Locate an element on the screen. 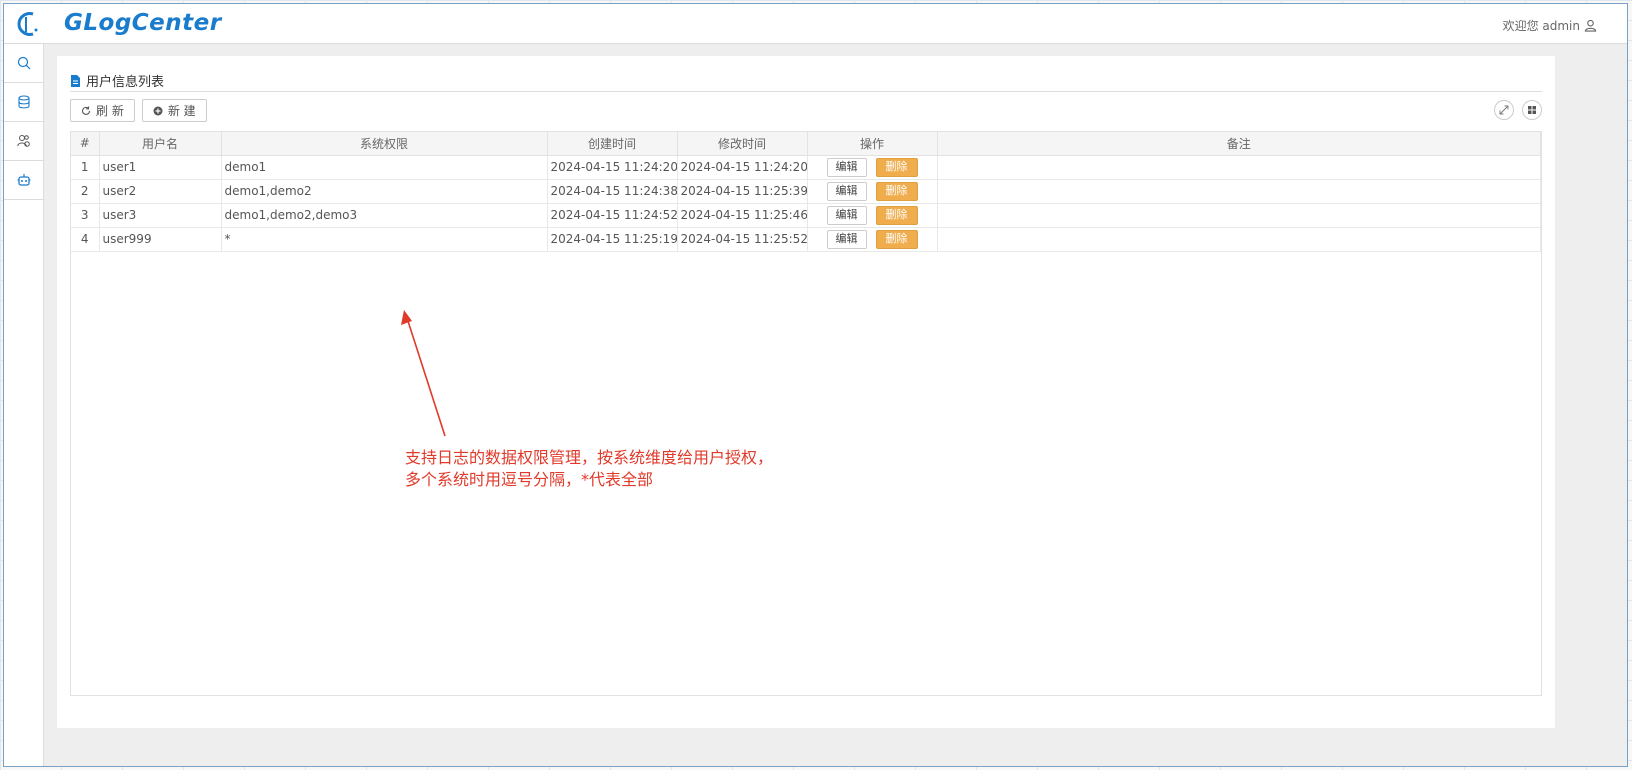  row-permission: demo1 is located at coordinates (384, 167).